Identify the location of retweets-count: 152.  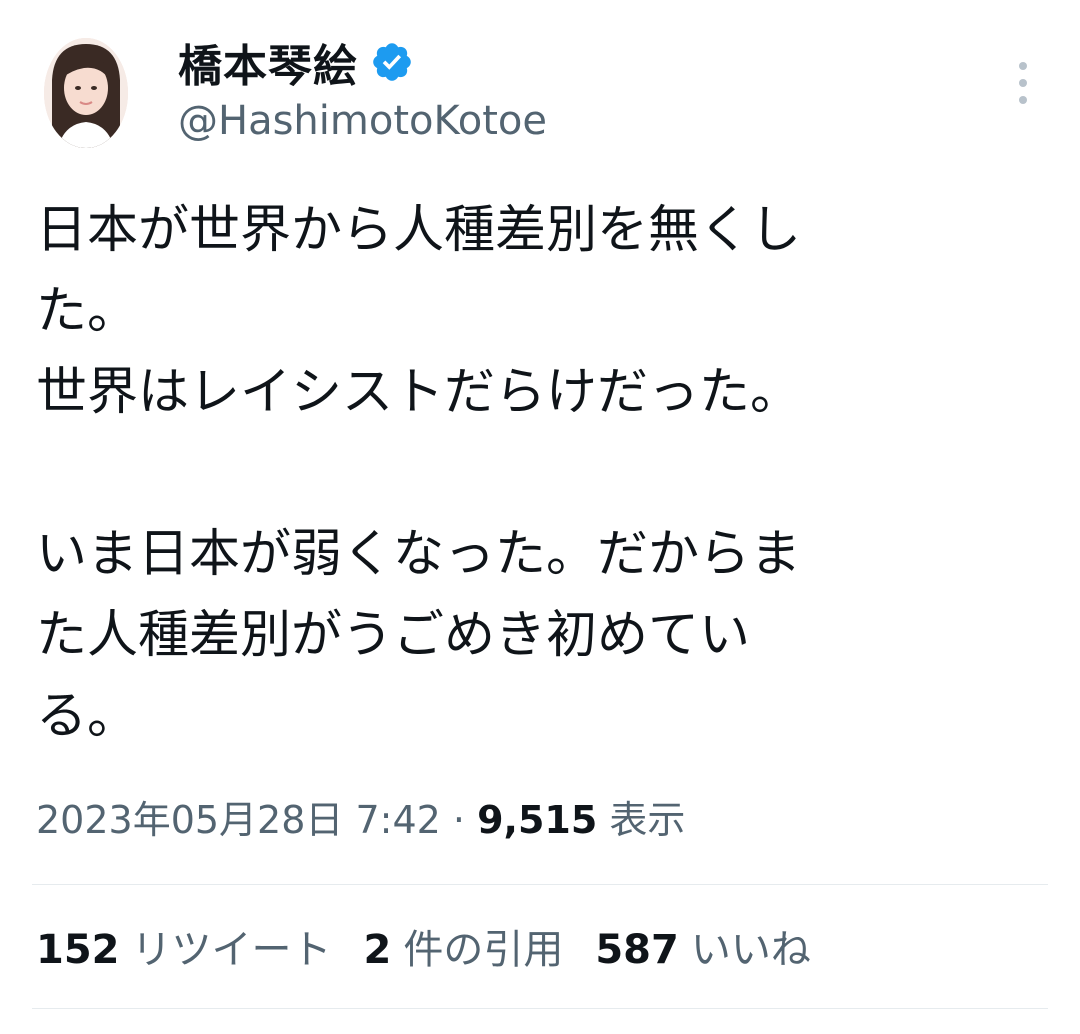
(78, 950).